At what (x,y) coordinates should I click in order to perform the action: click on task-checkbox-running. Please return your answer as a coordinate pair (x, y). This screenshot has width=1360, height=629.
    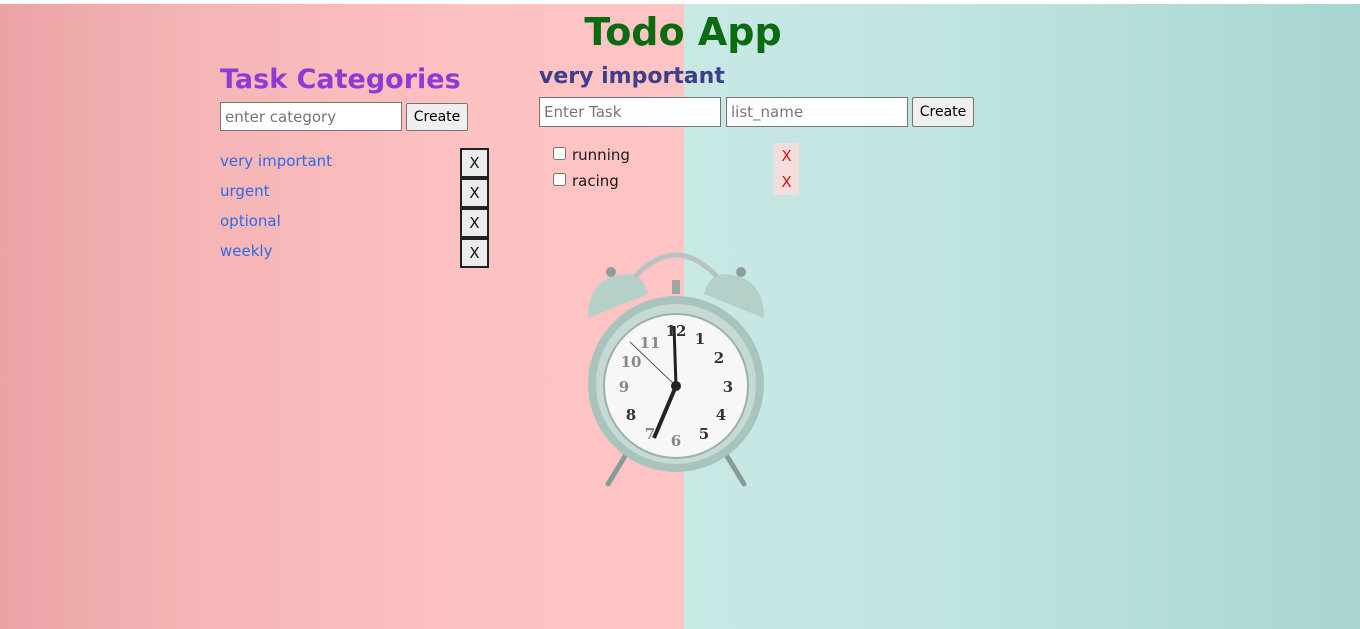
    Looking at the image, I should click on (559, 153).